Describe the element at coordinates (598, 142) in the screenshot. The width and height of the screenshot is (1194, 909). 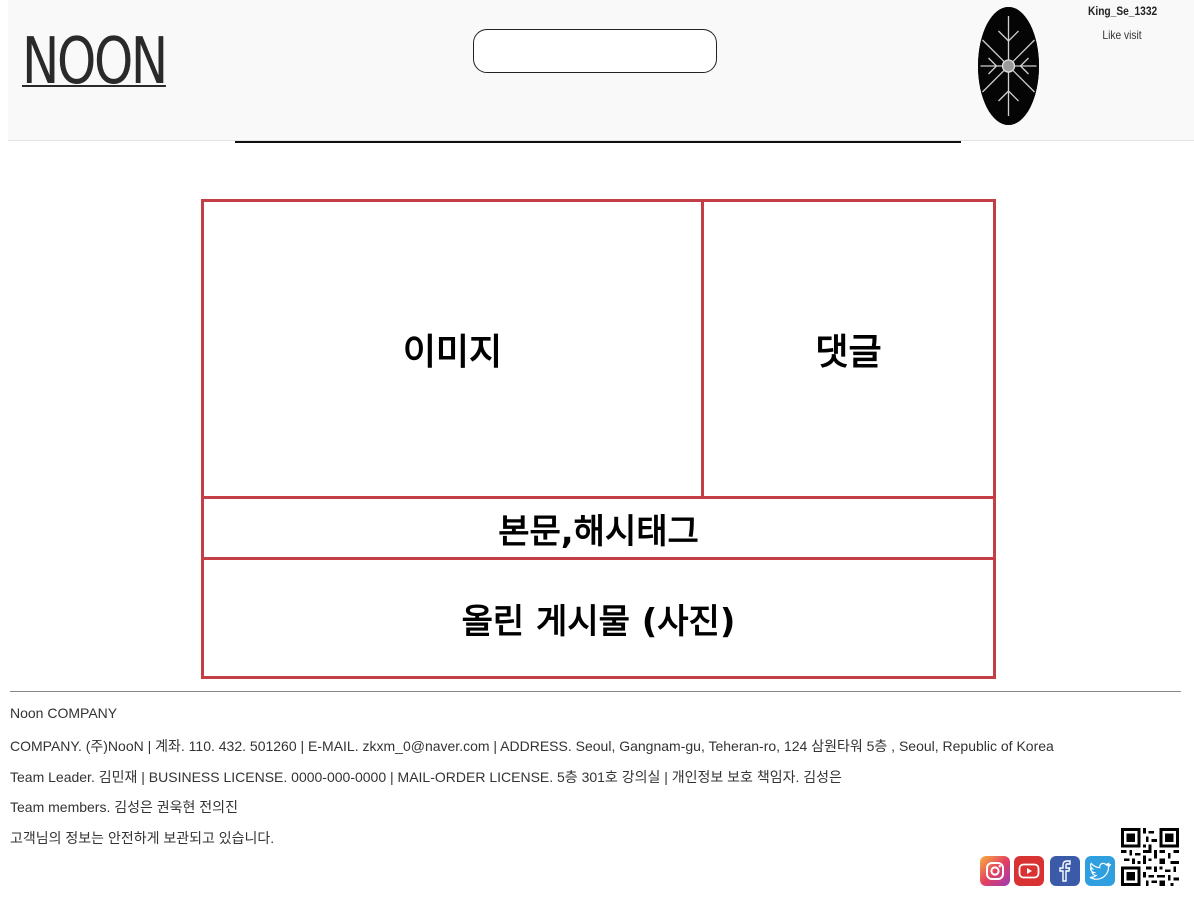
I see `header-divider` at that location.